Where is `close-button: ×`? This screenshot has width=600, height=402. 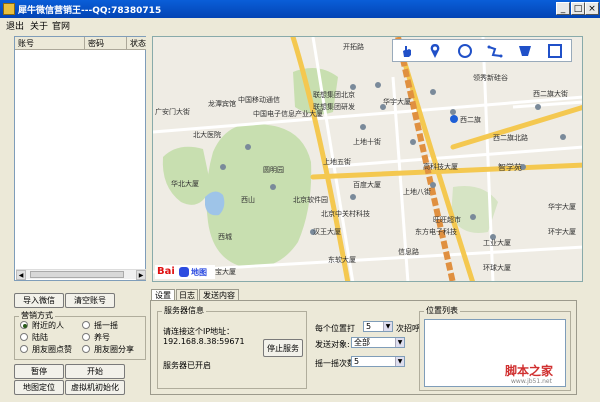 close-button: × is located at coordinates (592, 8).